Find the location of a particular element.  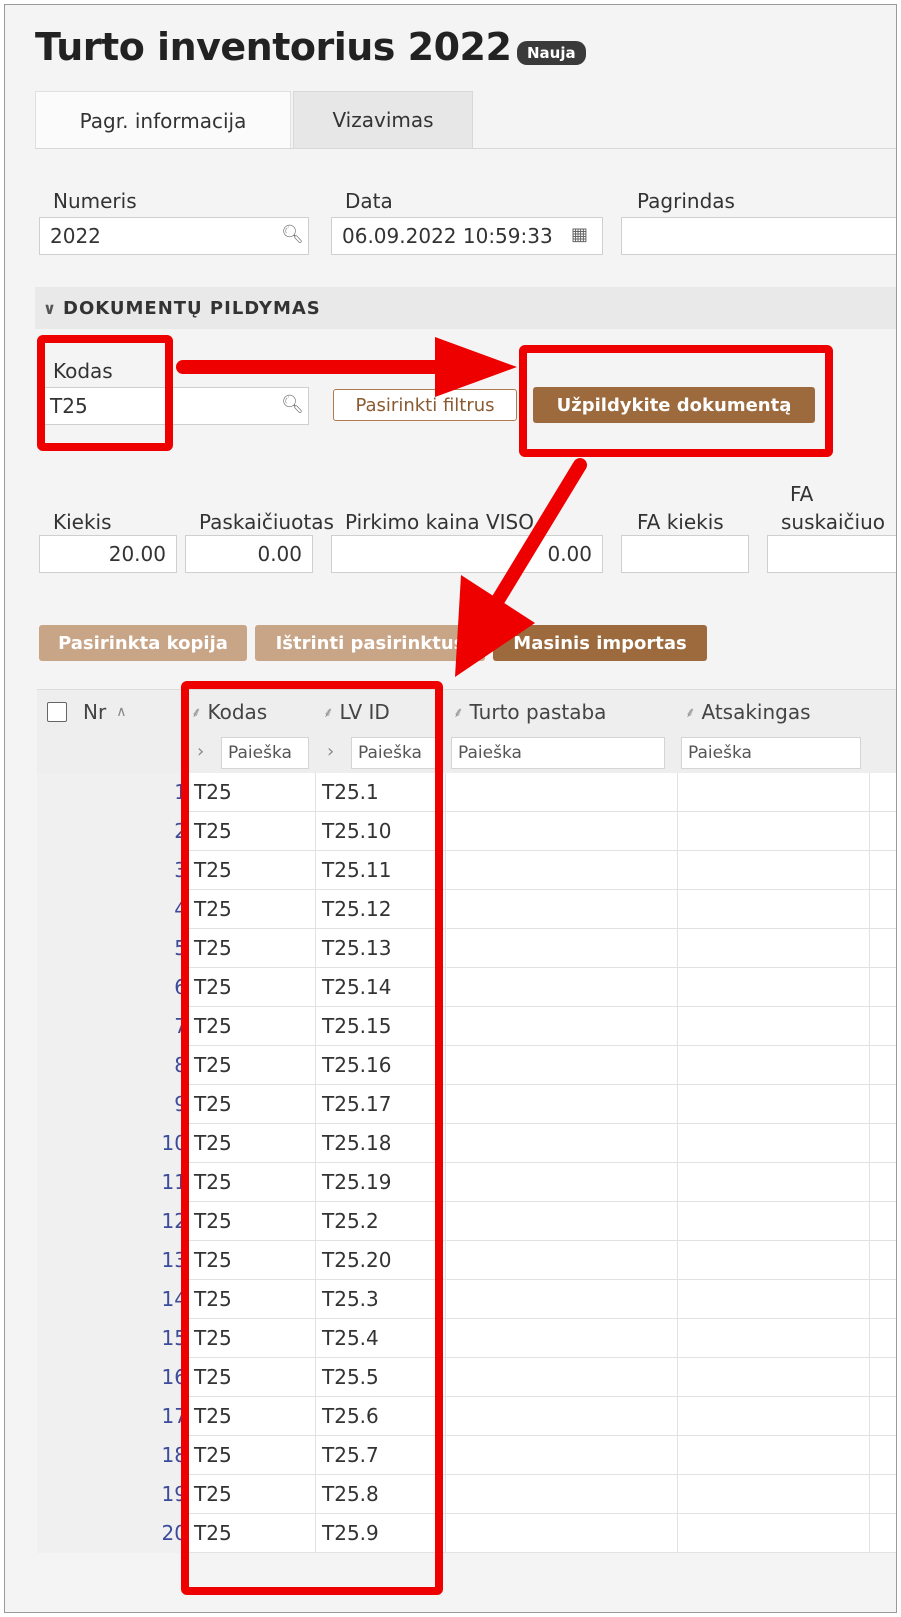

cell-lv-id: T25.5 is located at coordinates (380, 1377).